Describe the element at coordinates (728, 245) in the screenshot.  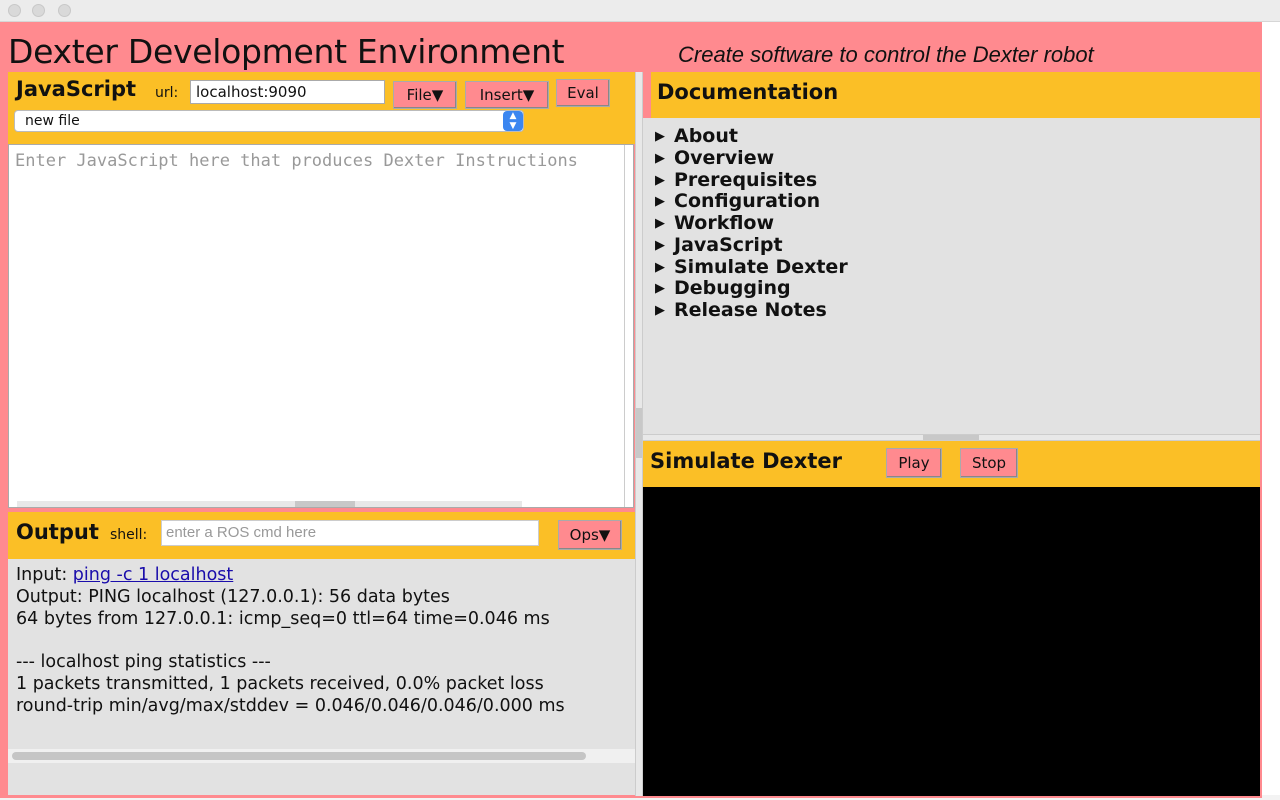
I see `doc-item-label: JavaScript` at that location.